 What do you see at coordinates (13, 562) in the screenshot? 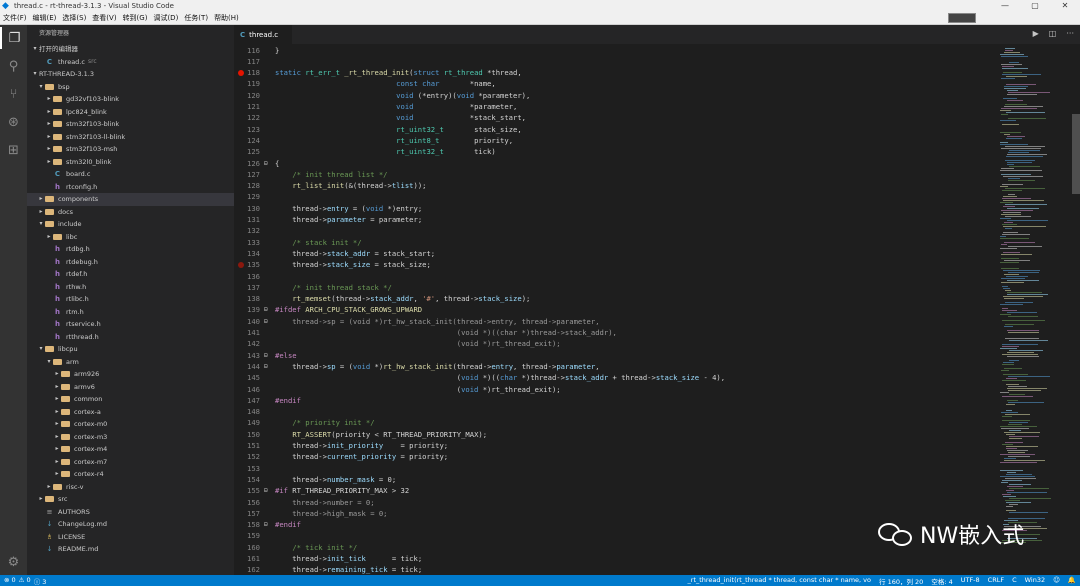
I see `settings-gear-icon: ⚙` at bounding box center [13, 562].